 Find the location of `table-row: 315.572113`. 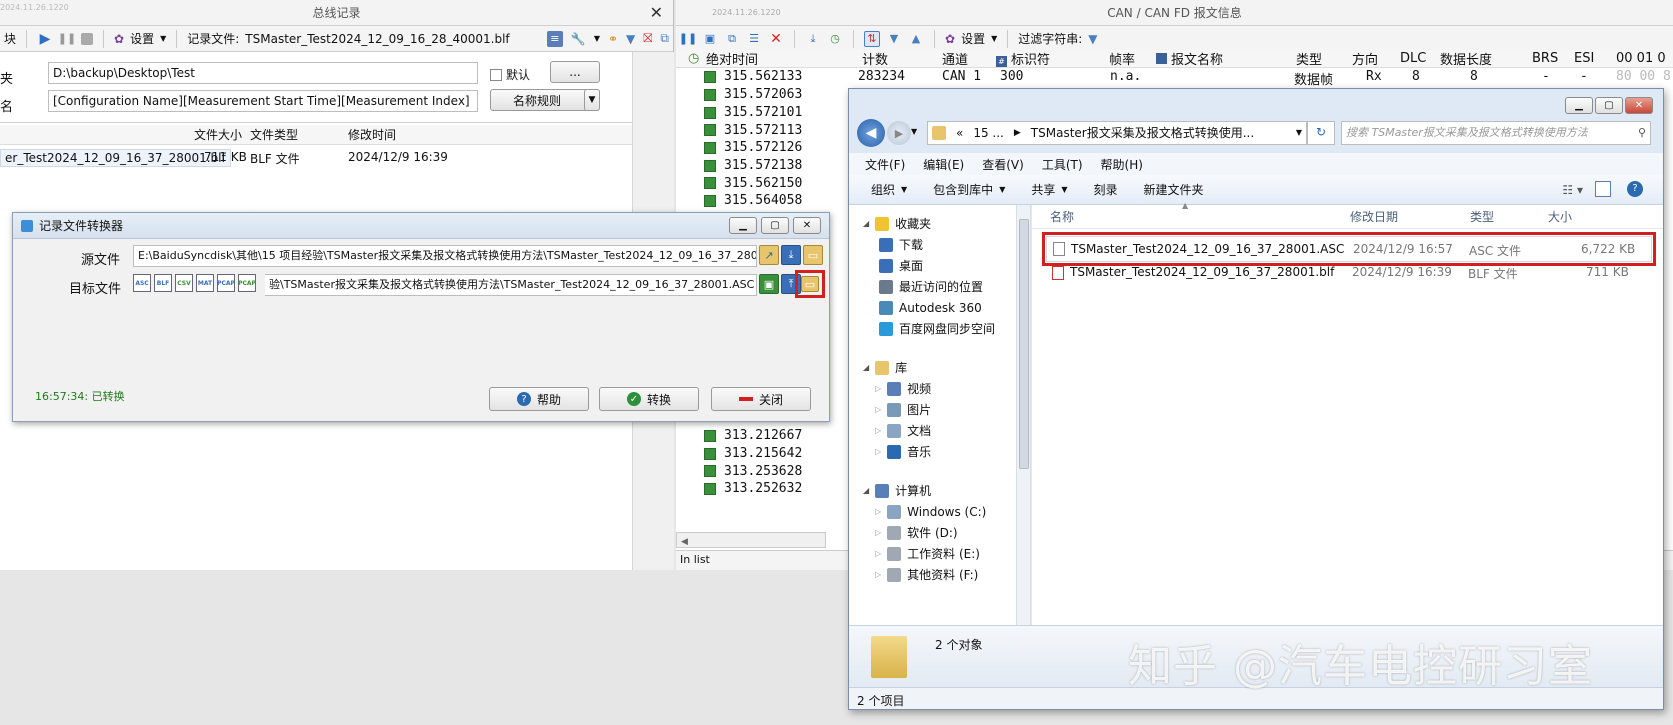

table-row: 315.572113 is located at coordinates (769, 130).